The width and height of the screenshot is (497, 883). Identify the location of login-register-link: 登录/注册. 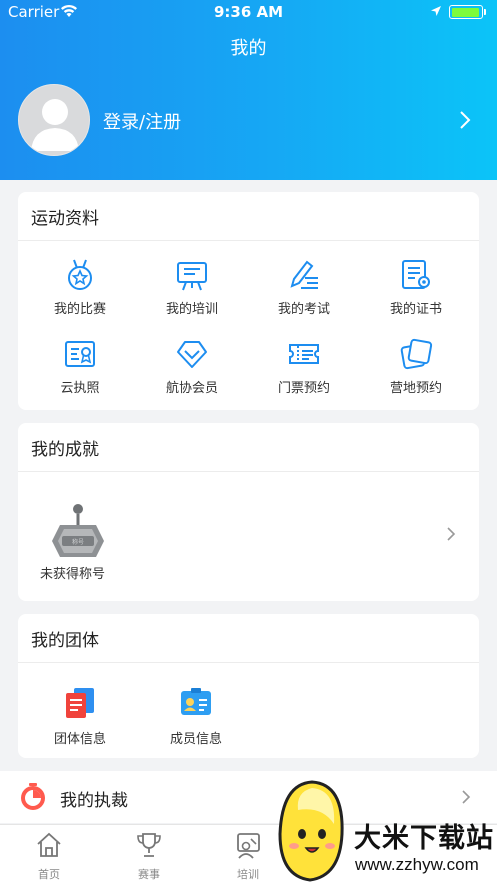
(142, 121).